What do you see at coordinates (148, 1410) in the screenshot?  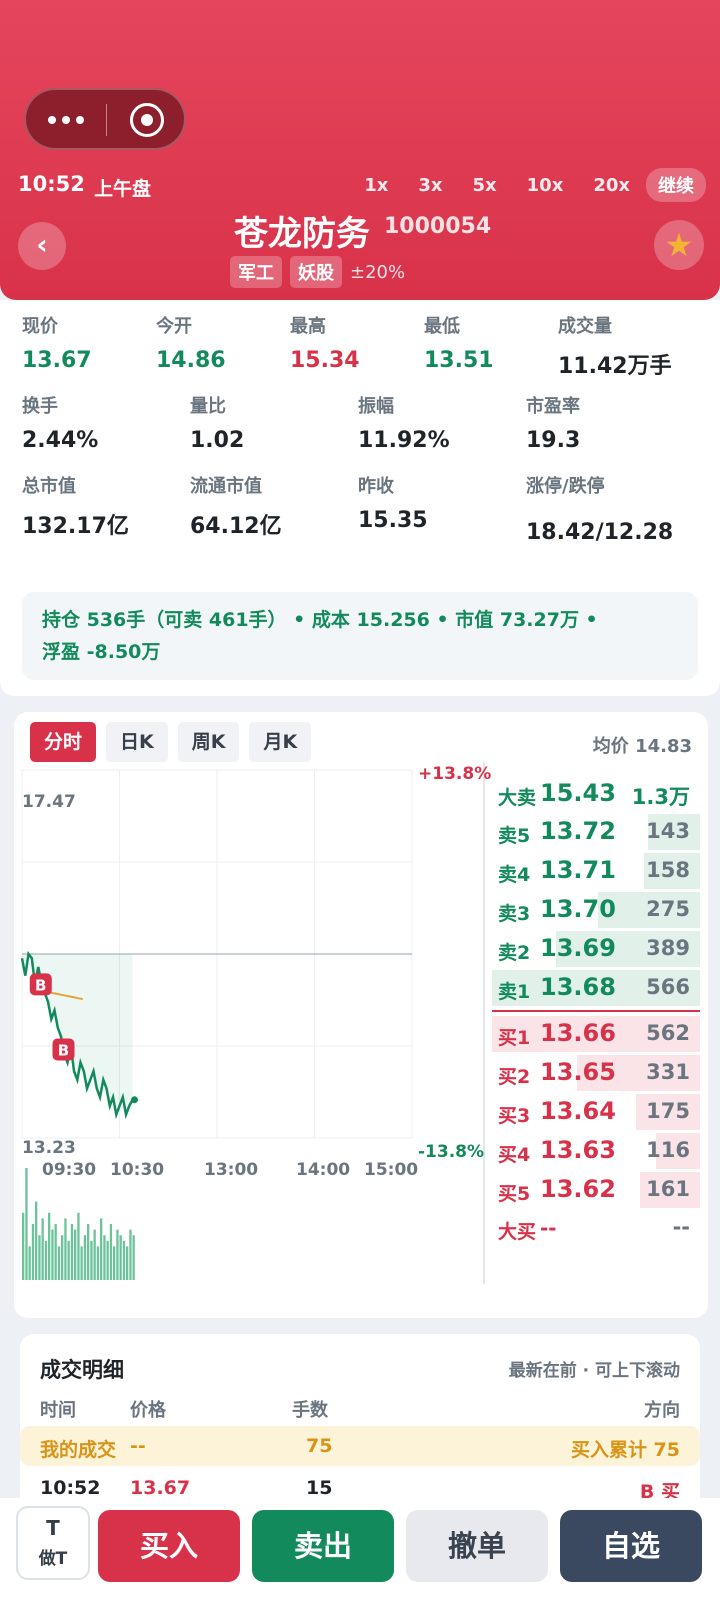 I see `col-price: 价格` at bounding box center [148, 1410].